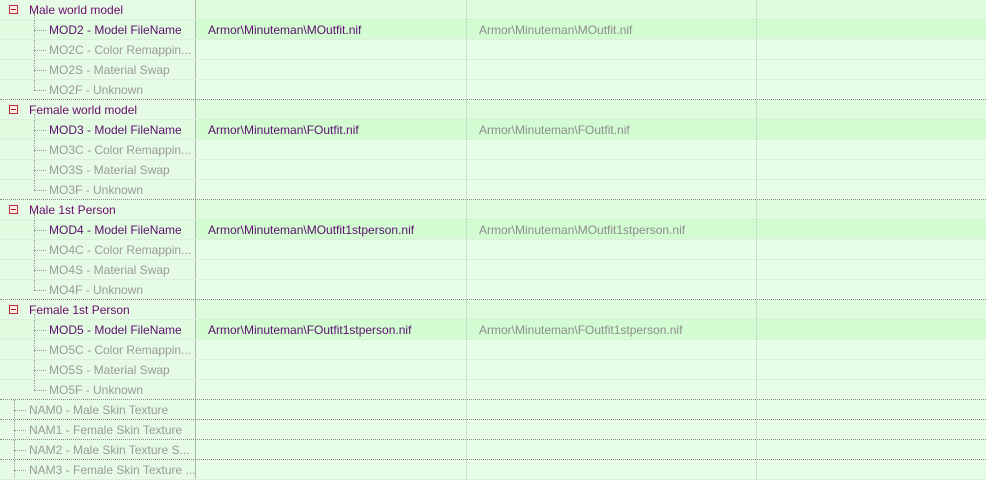  Describe the element at coordinates (98, 269) in the screenshot. I see `tree-label-cell: MO4S - Material Swap` at that location.